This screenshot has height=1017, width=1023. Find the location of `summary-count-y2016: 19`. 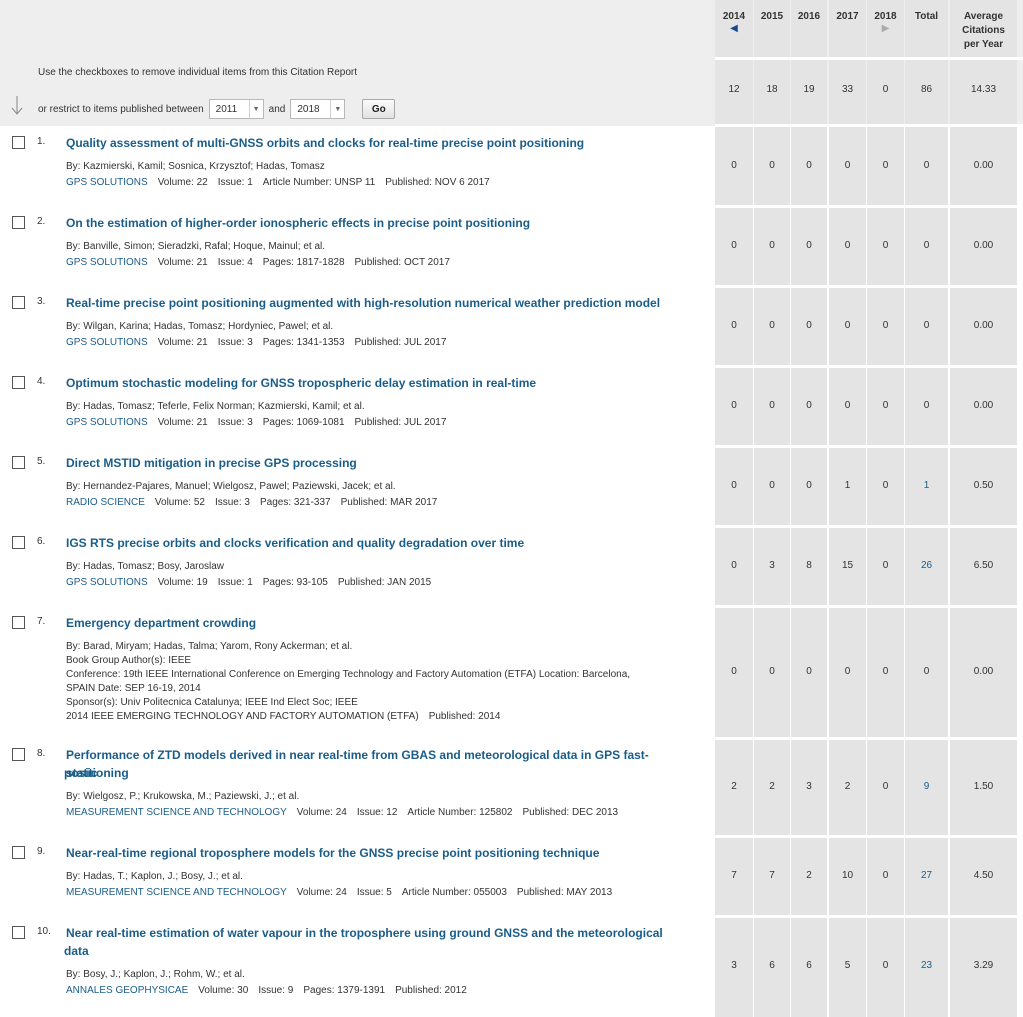

summary-count-y2016: 19 is located at coordinates (809, 89).